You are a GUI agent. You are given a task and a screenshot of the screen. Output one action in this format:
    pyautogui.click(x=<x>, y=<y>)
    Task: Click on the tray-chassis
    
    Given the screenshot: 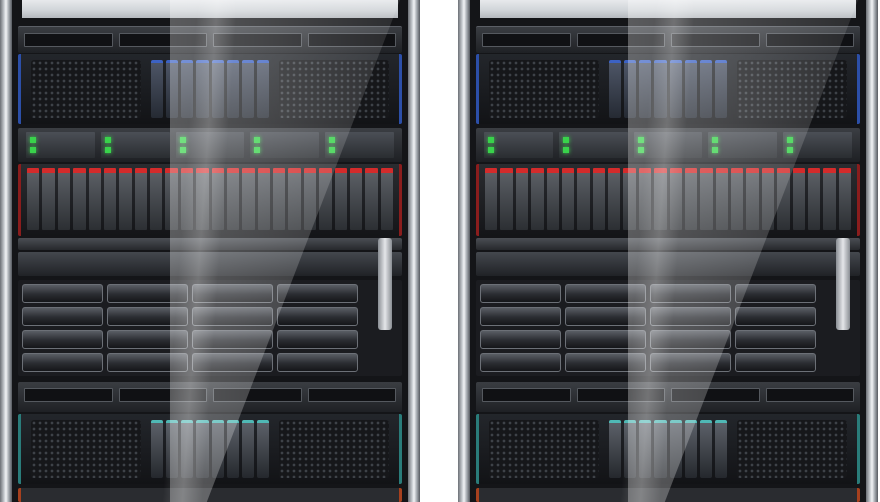 What is the action you would take?
    pyautogui.click(x=210, y=307)
    